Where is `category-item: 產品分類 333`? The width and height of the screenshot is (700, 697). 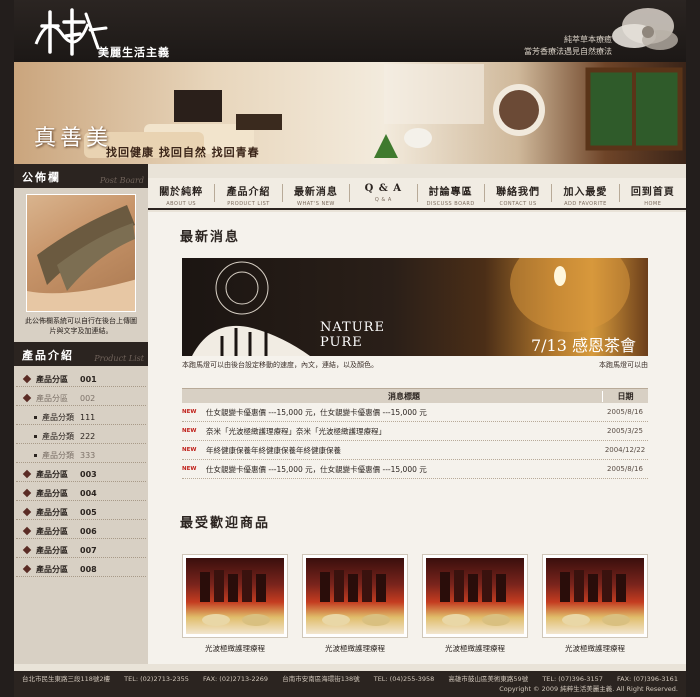 category-item: 產品分類 333 is located at coordinates (81, 453).